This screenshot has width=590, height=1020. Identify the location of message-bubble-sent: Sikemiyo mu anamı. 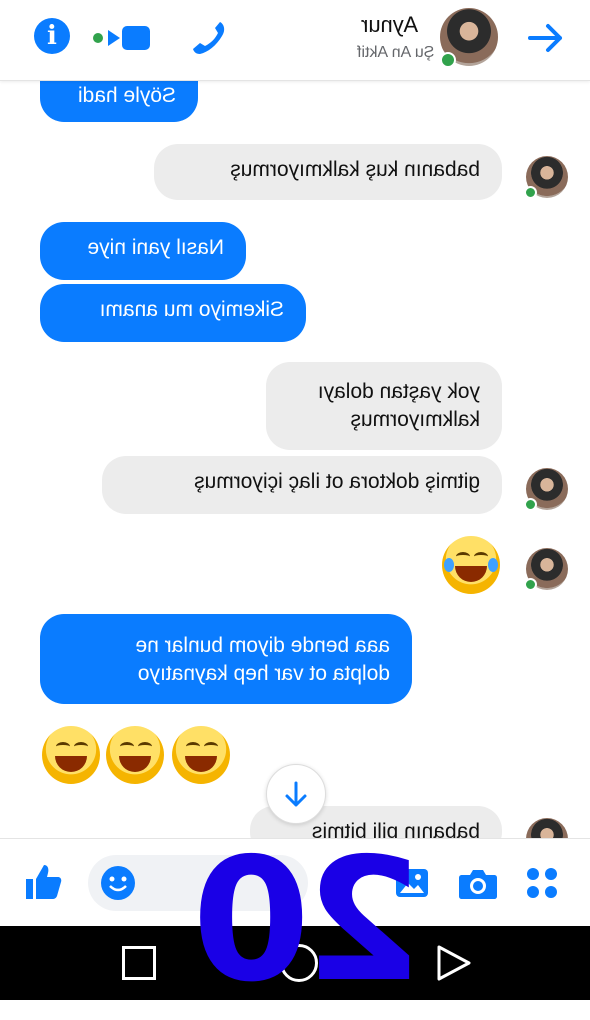
(173, 313).